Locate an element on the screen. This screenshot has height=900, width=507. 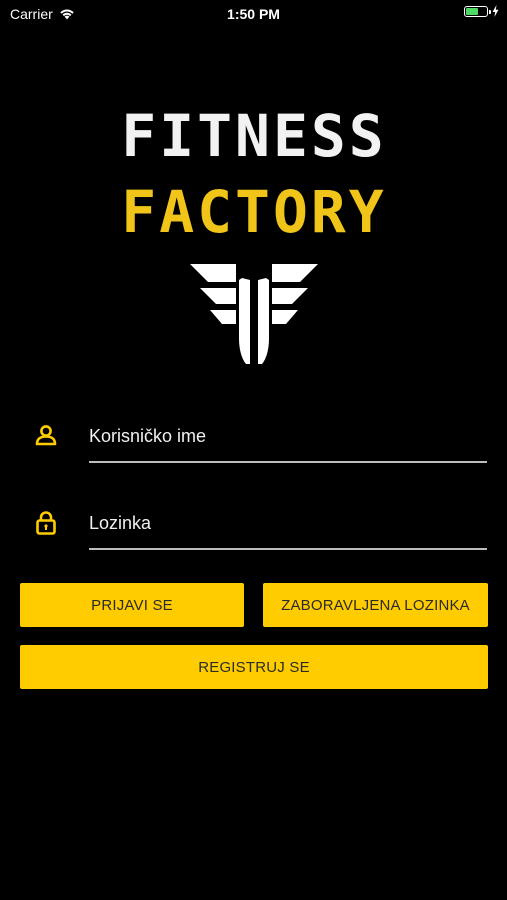
wings-emblem-icon is located at coordinates (254, 314).